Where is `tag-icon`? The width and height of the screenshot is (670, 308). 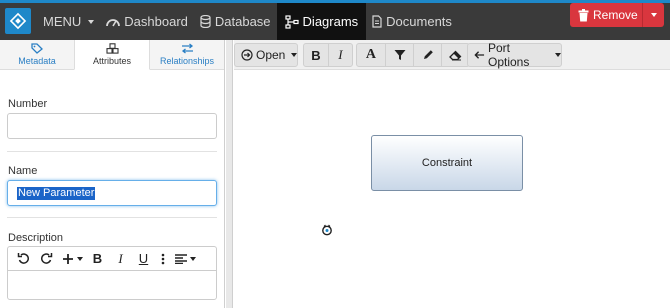 tag-icon is located at coordinates (37, 48).